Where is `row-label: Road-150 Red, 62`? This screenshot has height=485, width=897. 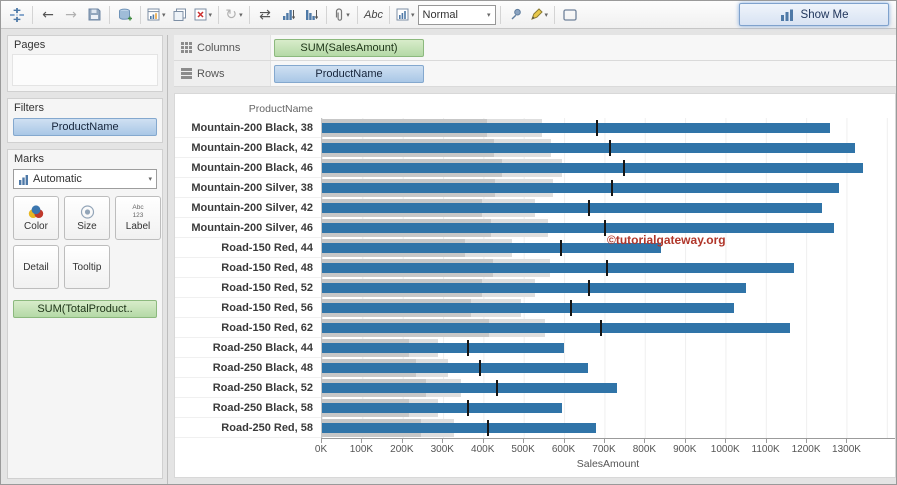 row-label: Road-150 Red, 62 is located at coordinates (248, 328).